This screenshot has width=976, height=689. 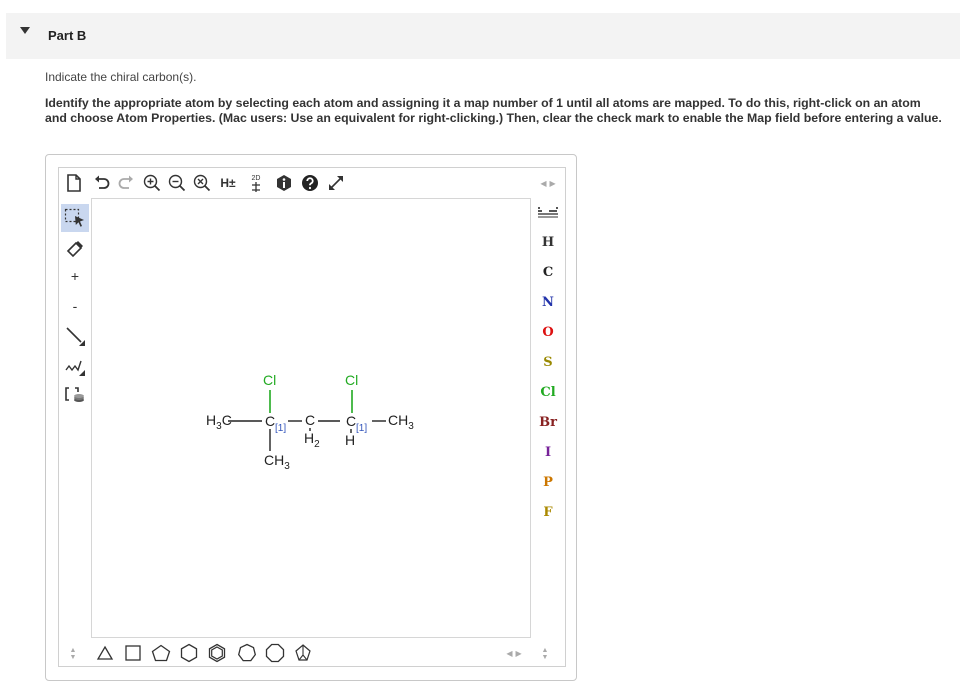 I want to click on cyclooctane-icon, so click(x=275, y=653).